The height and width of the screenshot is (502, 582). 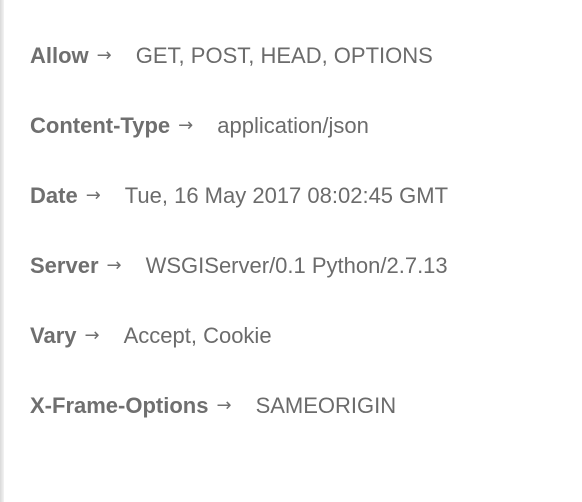 What do you see at coordinates (239, 353) in the screenshot?
I see `header-row-vary: Vary → Accept, Cookie` at bounding box center [239, 353].